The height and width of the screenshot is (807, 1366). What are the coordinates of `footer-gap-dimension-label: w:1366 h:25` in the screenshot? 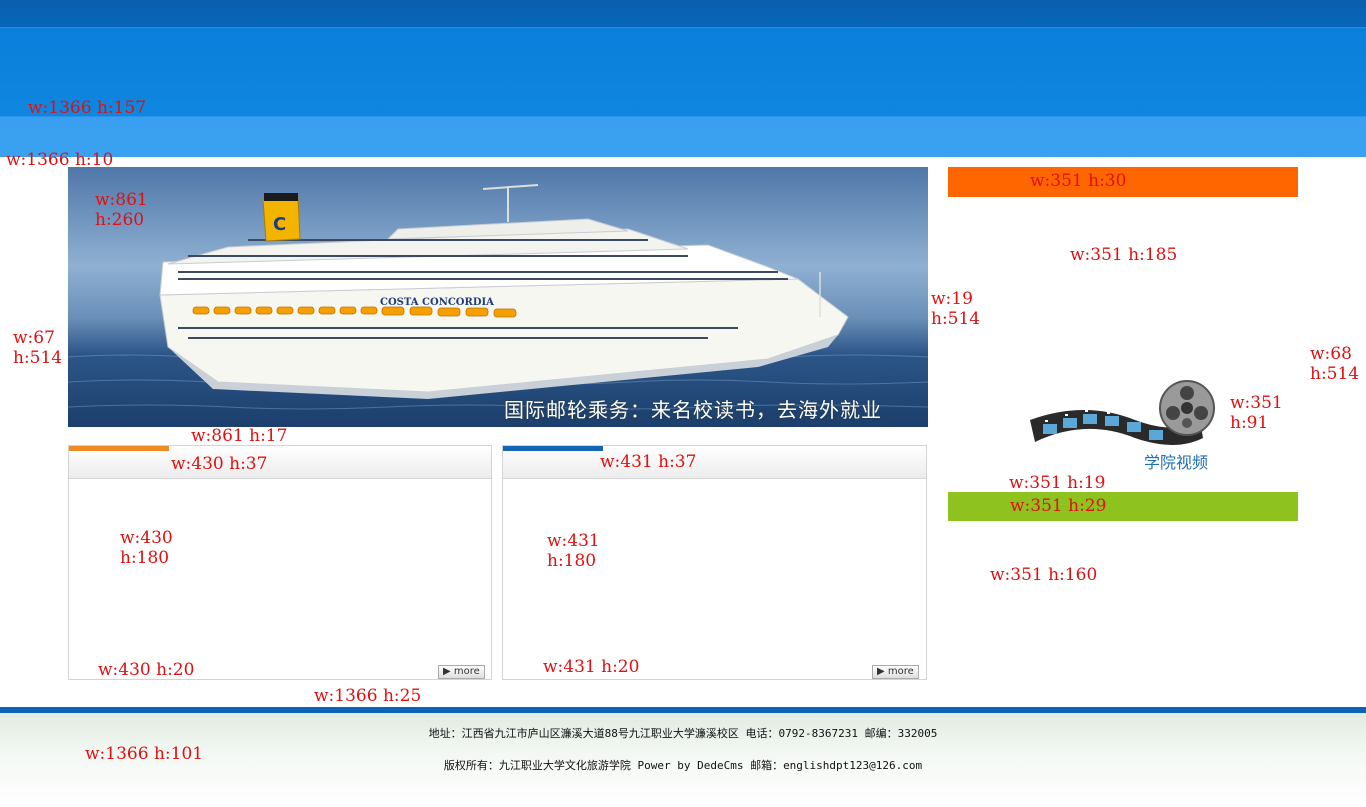 It's located at (368, 696).